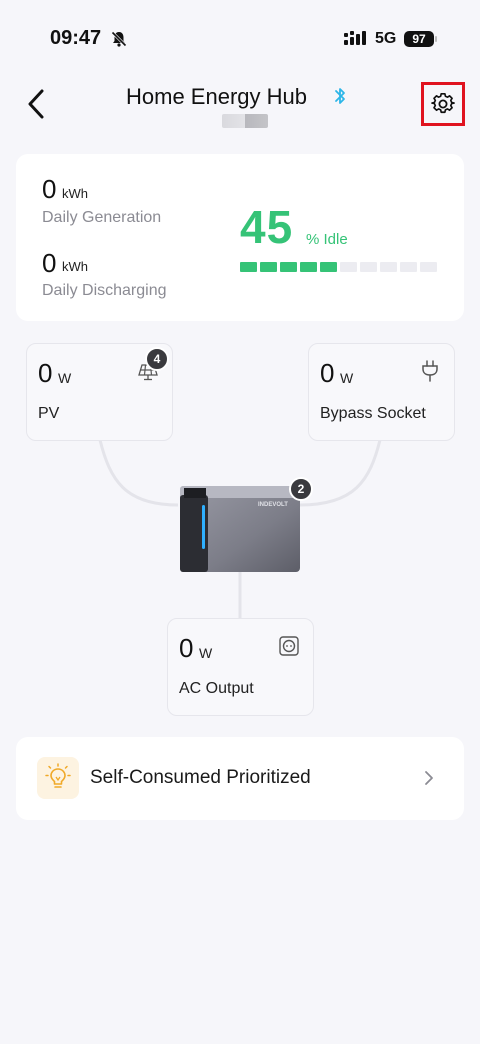  What do you see at coordinates (327, 373) in the screenshot?
I see `bypass-power-value: 0` at bounding box center [327, 373].